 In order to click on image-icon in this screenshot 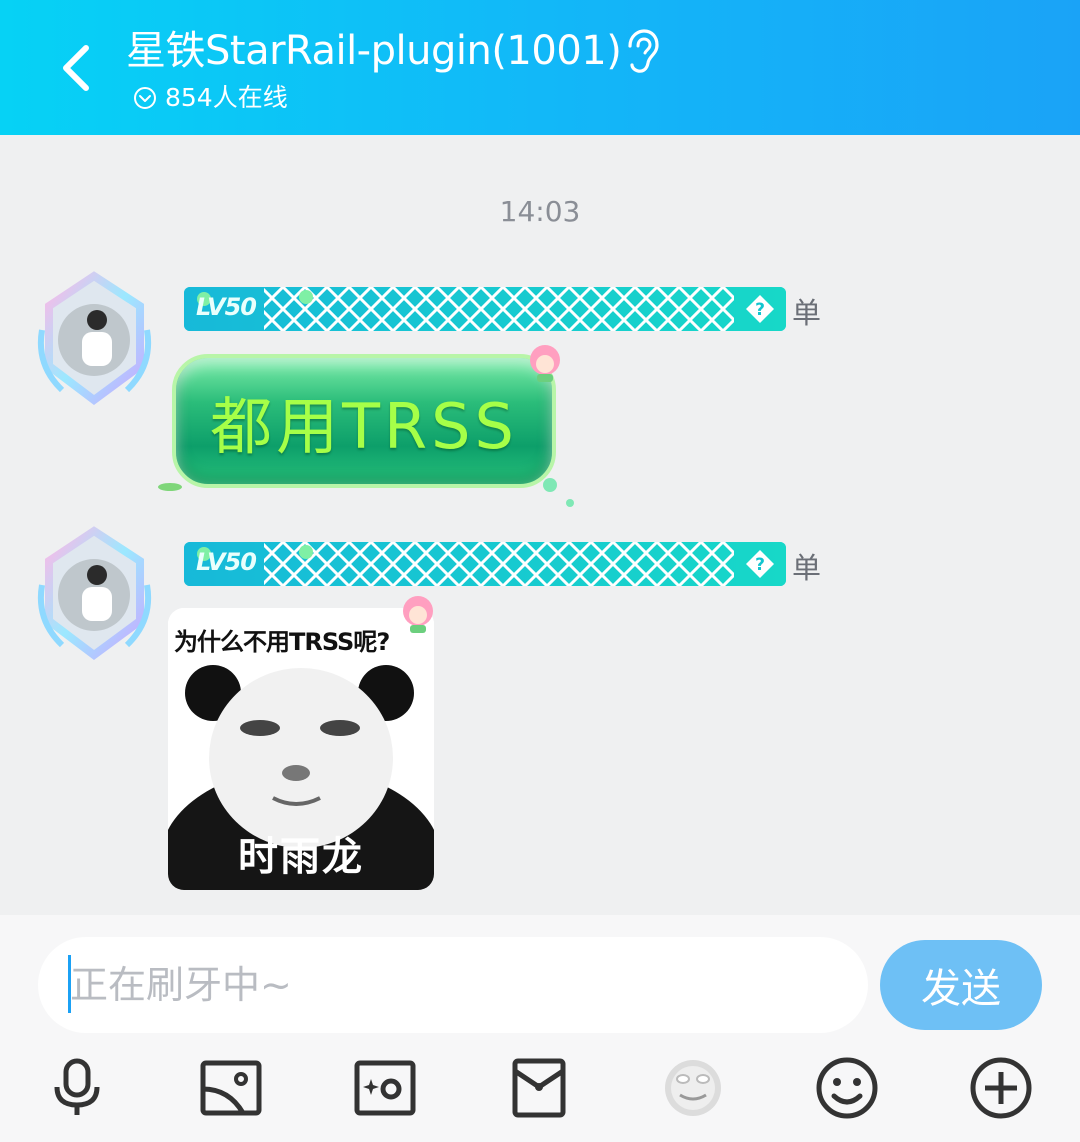, I will do `click(231, 1088)`.